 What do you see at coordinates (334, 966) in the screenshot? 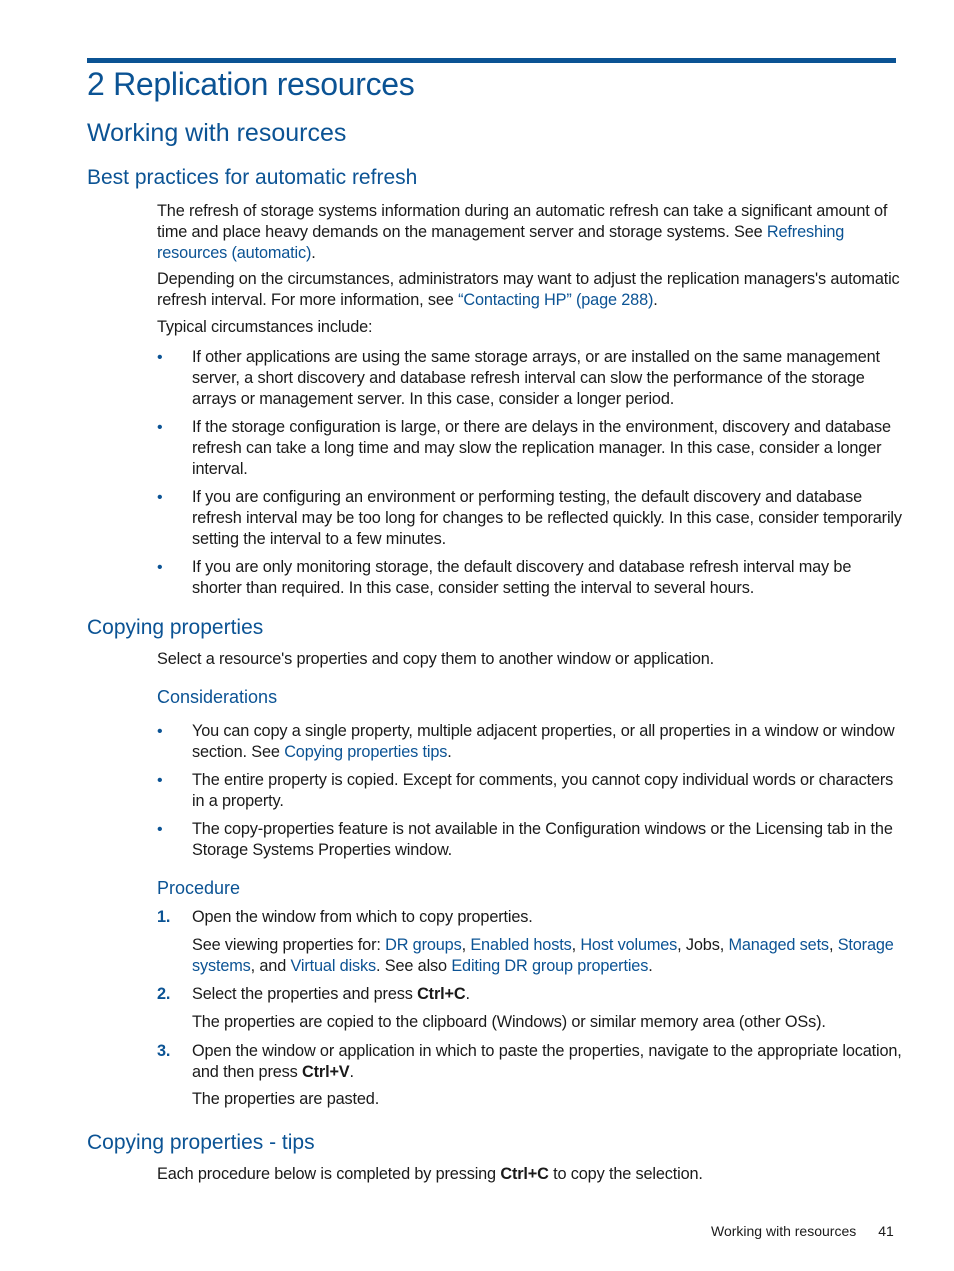
I see `virtual-disks-link: Virtual disks` at bounding box center [334, 966].